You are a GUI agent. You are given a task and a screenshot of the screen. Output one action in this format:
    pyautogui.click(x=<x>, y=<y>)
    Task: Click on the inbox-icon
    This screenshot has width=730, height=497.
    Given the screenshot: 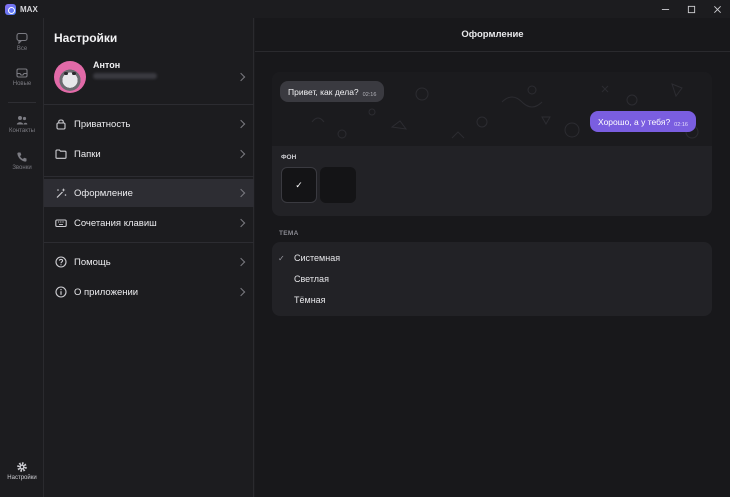 What is the action you would take?
    pyautogui.click(x=22, y=73)
    